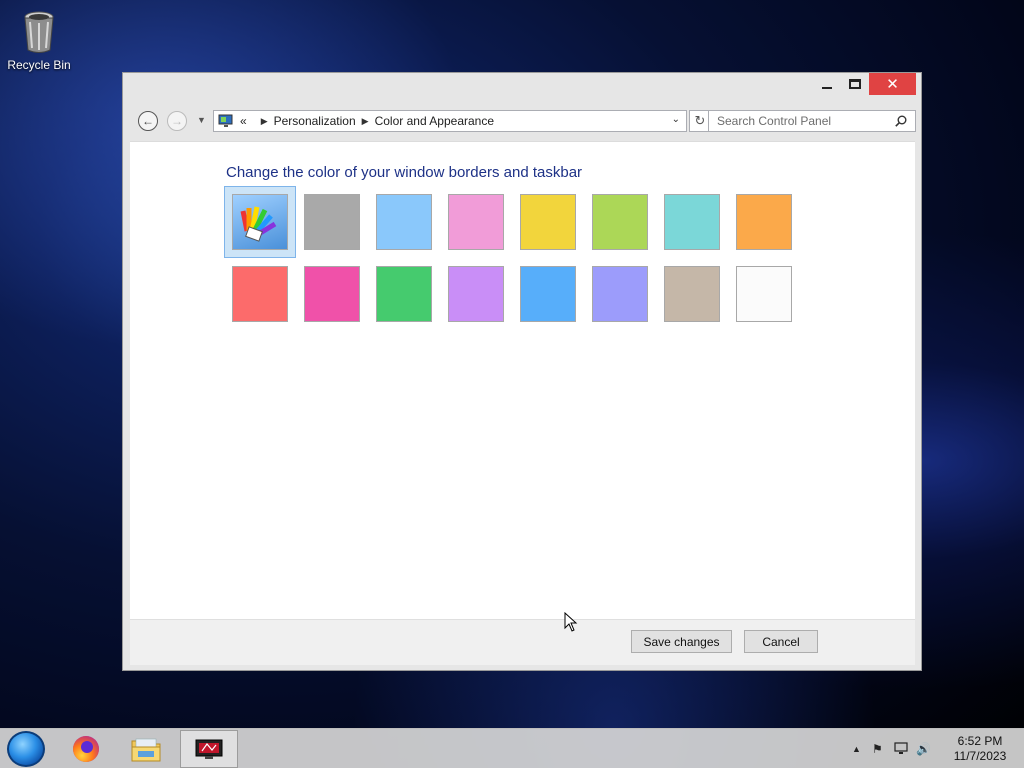  I want to click on save-changes-button: Save changes, so click(681, 641).